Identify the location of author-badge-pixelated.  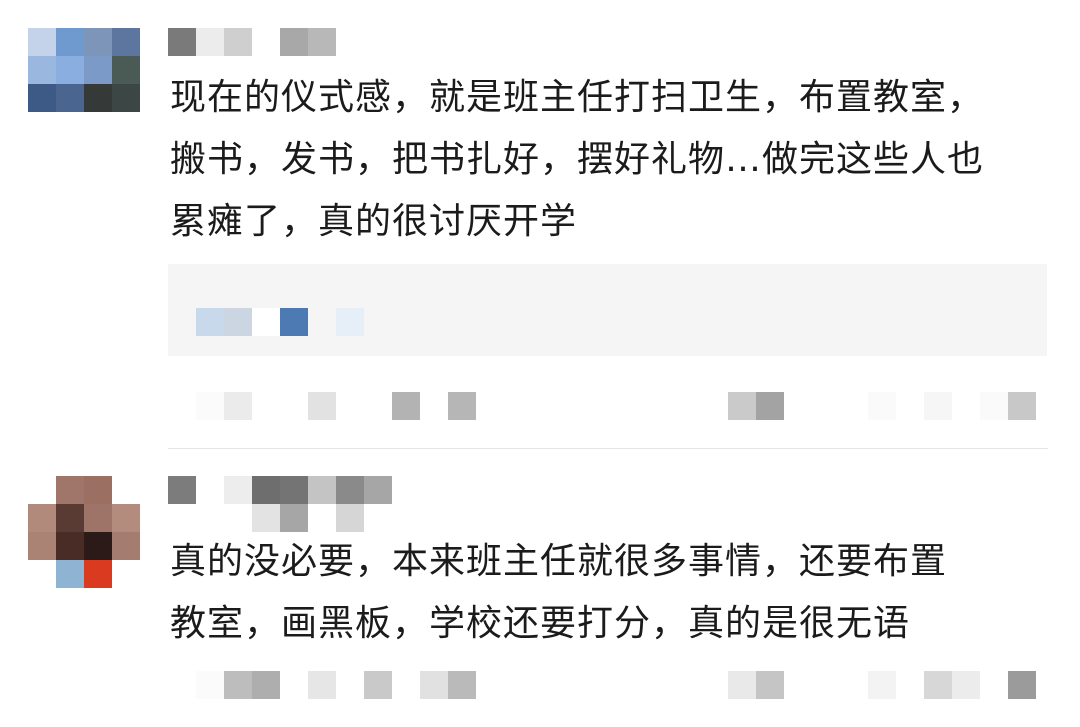
(308, 518).